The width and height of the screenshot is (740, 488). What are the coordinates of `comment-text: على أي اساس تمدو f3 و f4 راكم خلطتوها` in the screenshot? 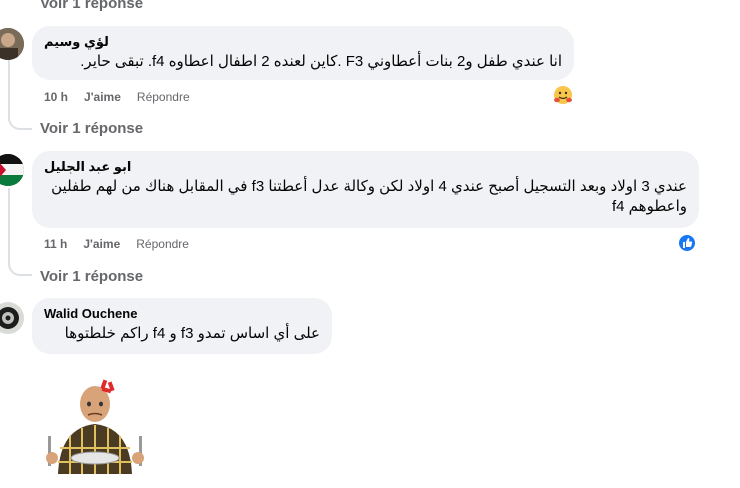 It's located at (192, 333).